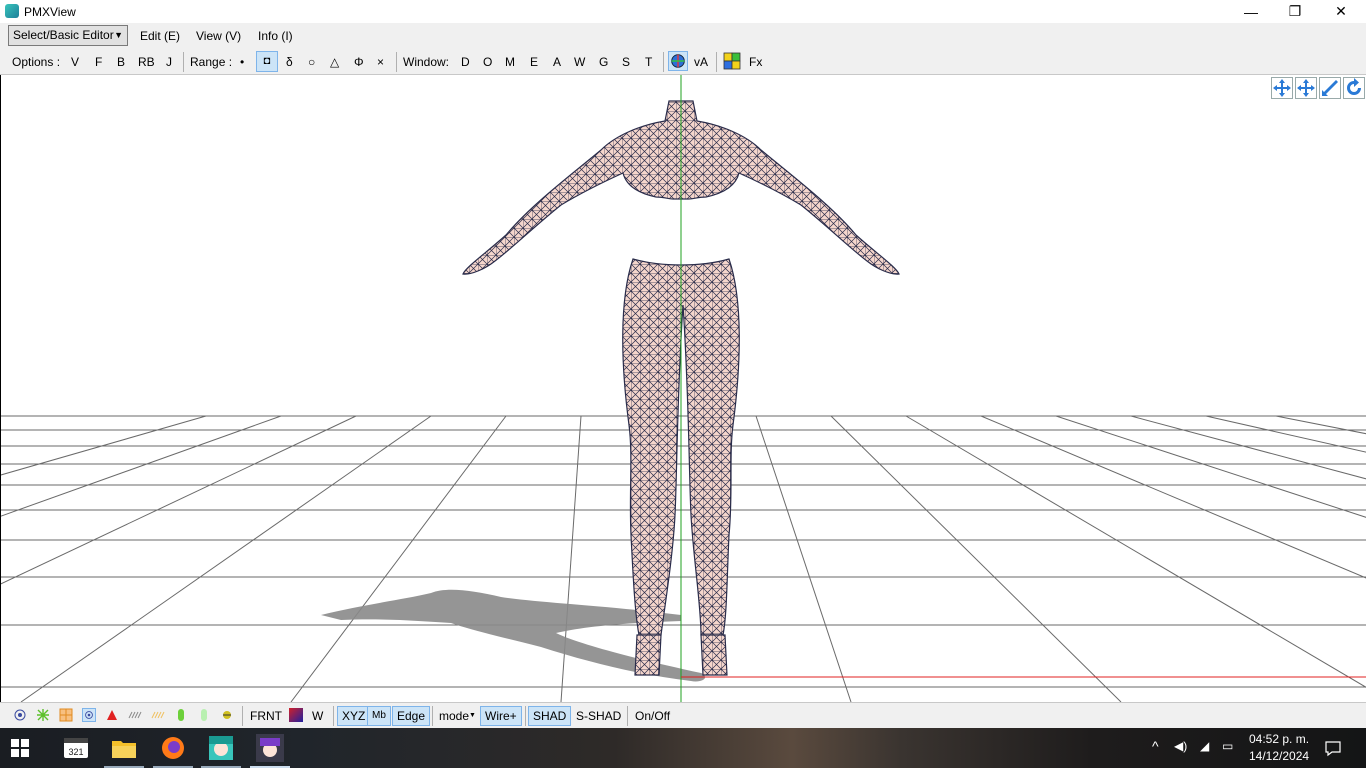 Image resolution: width=1366 pixels, height=768 pixels. Describe the element at coordinates (603, 62) in the screenshot. I see `window-g-button: G` at that location.